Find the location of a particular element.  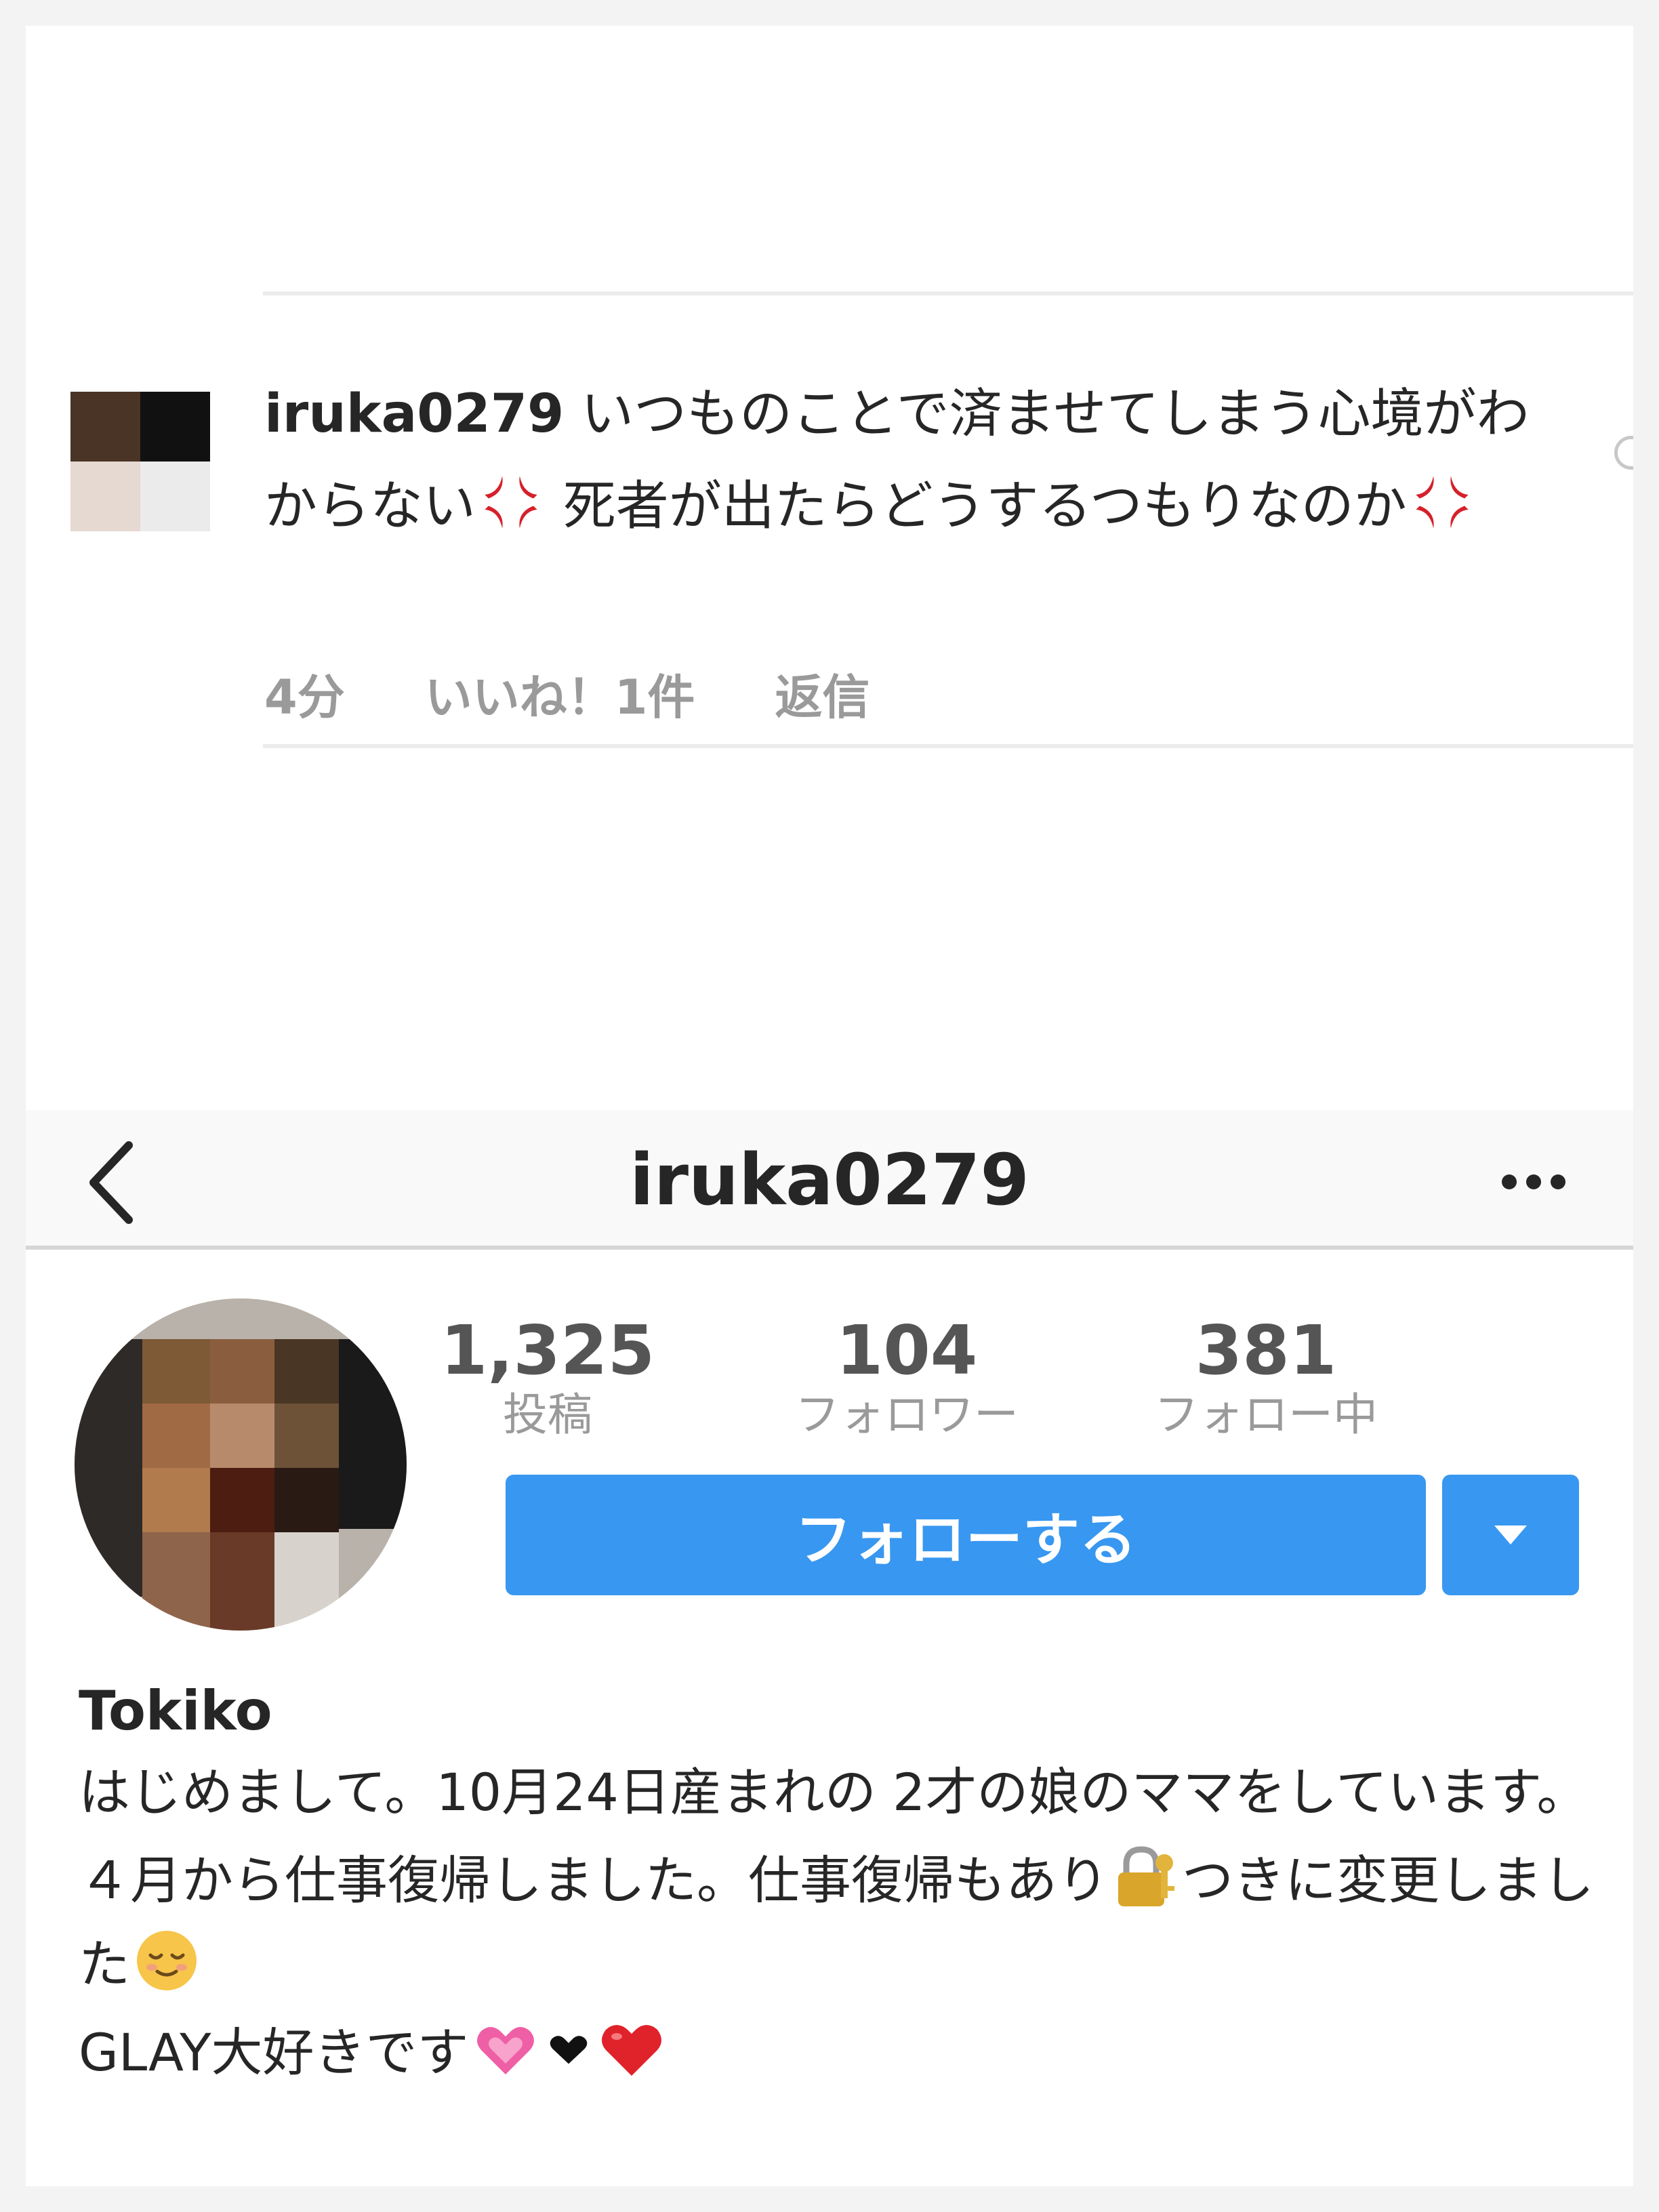

comment-meta: 4分 いいね！1件 返信 is located at coordinates (566, 693).